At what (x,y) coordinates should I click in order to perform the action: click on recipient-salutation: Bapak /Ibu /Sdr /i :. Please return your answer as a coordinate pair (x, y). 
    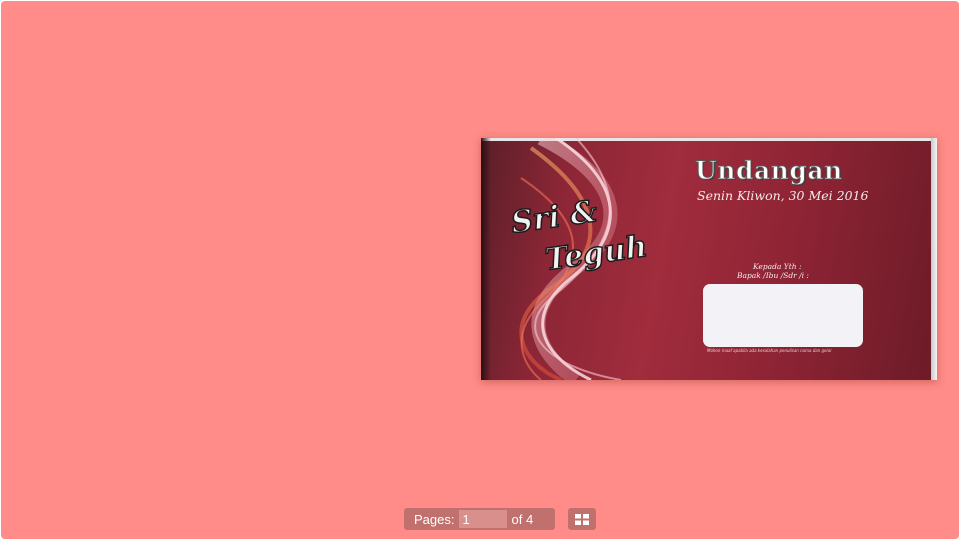
    Looking at the image, I should click on (773, 275).